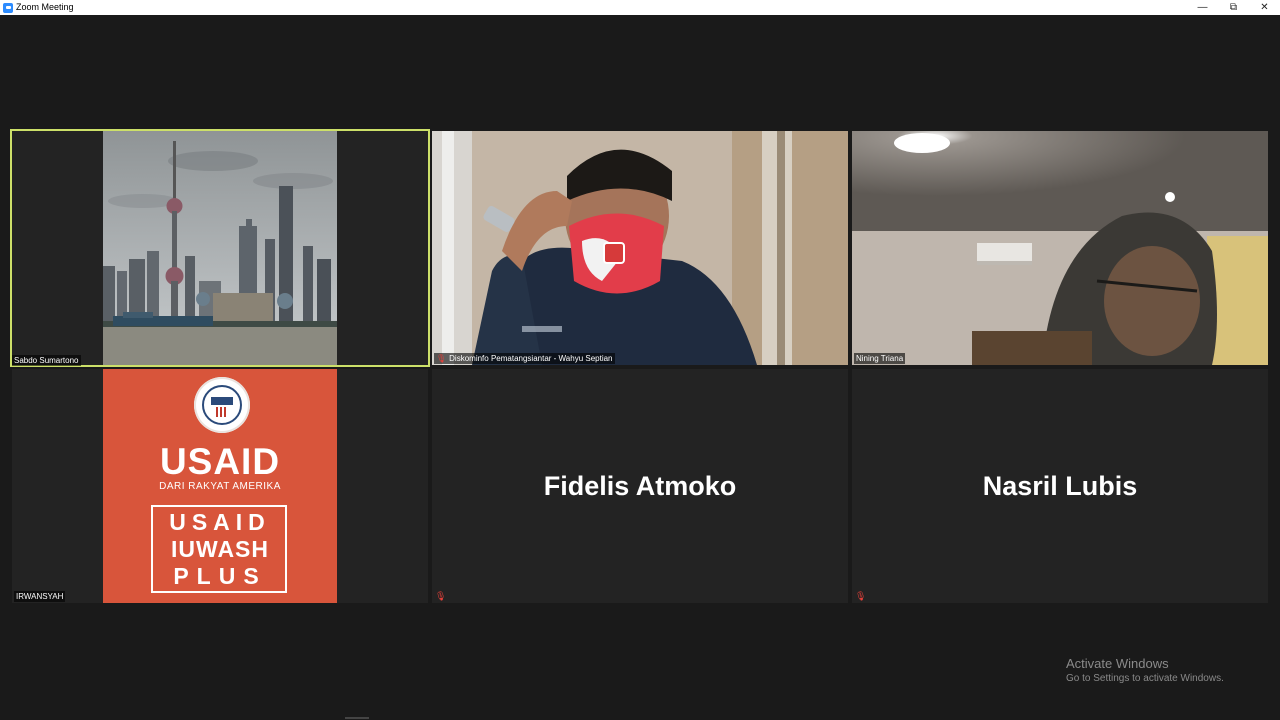 The width and height of the screenshot is (1280, 720). I want to click on minimize-button: —, so click(1202, 7).